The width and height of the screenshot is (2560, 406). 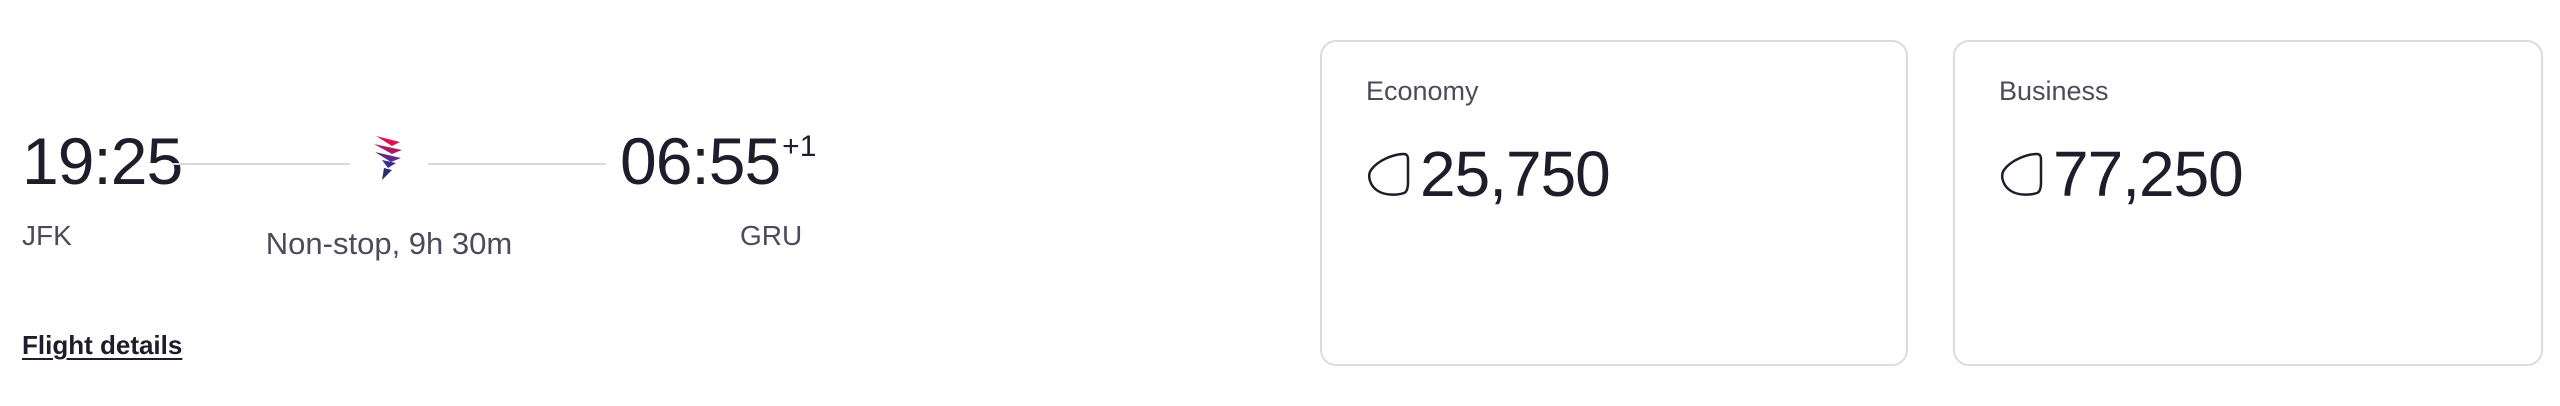 I want to click on route-line-right, so click(x=517, y=164).